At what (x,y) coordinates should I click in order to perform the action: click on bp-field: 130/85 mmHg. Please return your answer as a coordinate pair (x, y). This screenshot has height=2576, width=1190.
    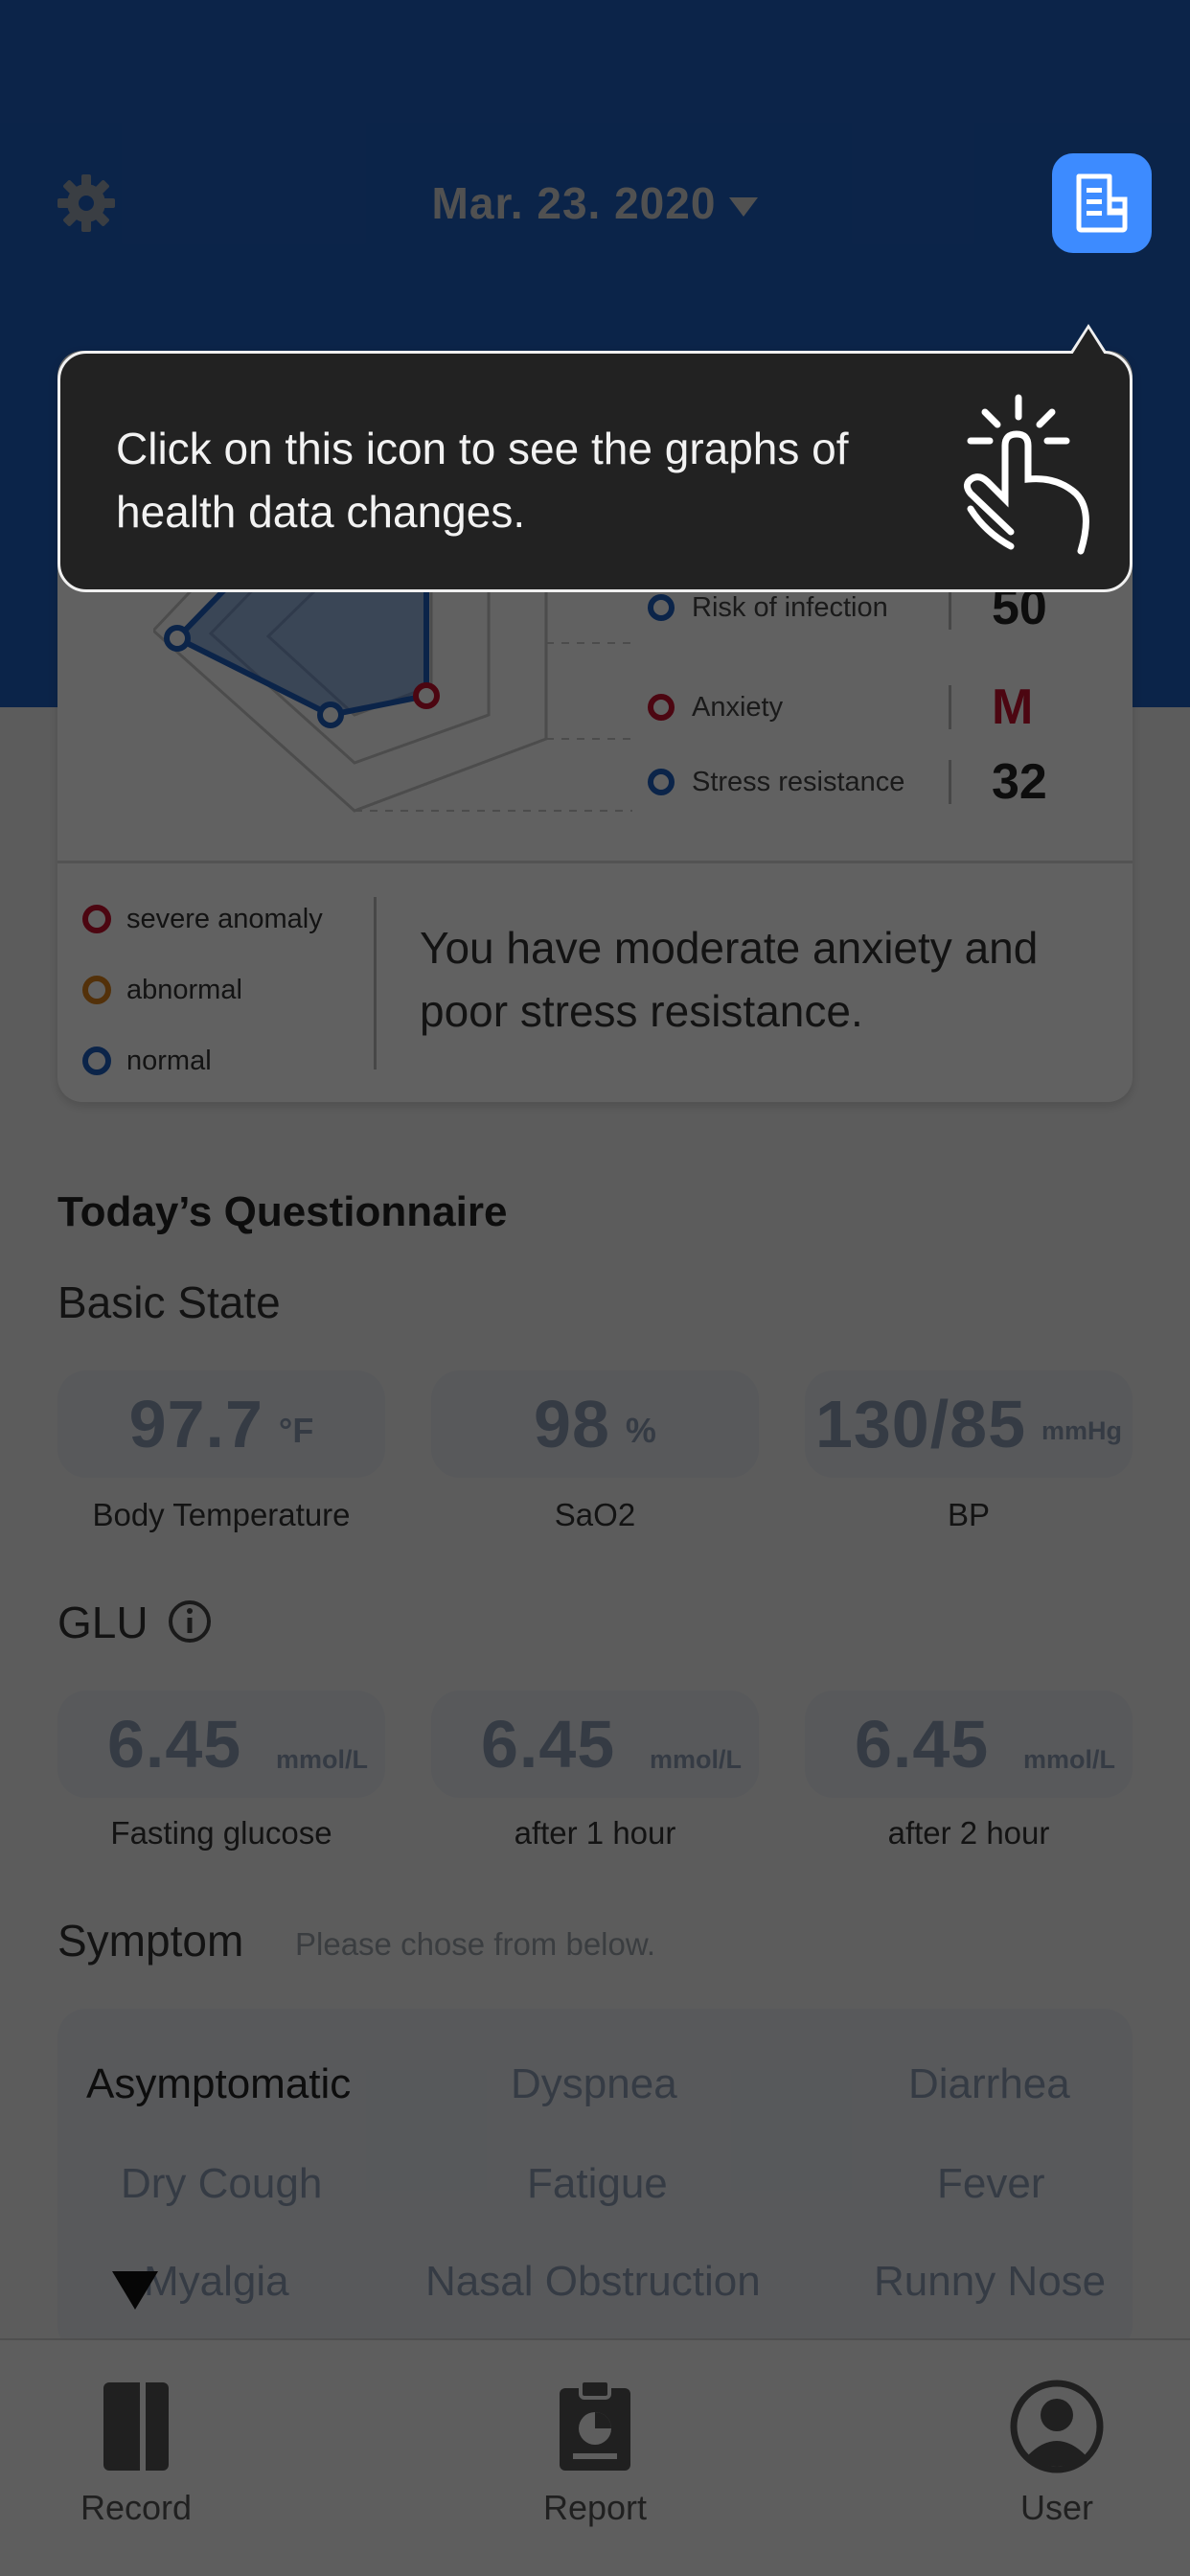
    Looking at the image, I should click on (969, 1424).